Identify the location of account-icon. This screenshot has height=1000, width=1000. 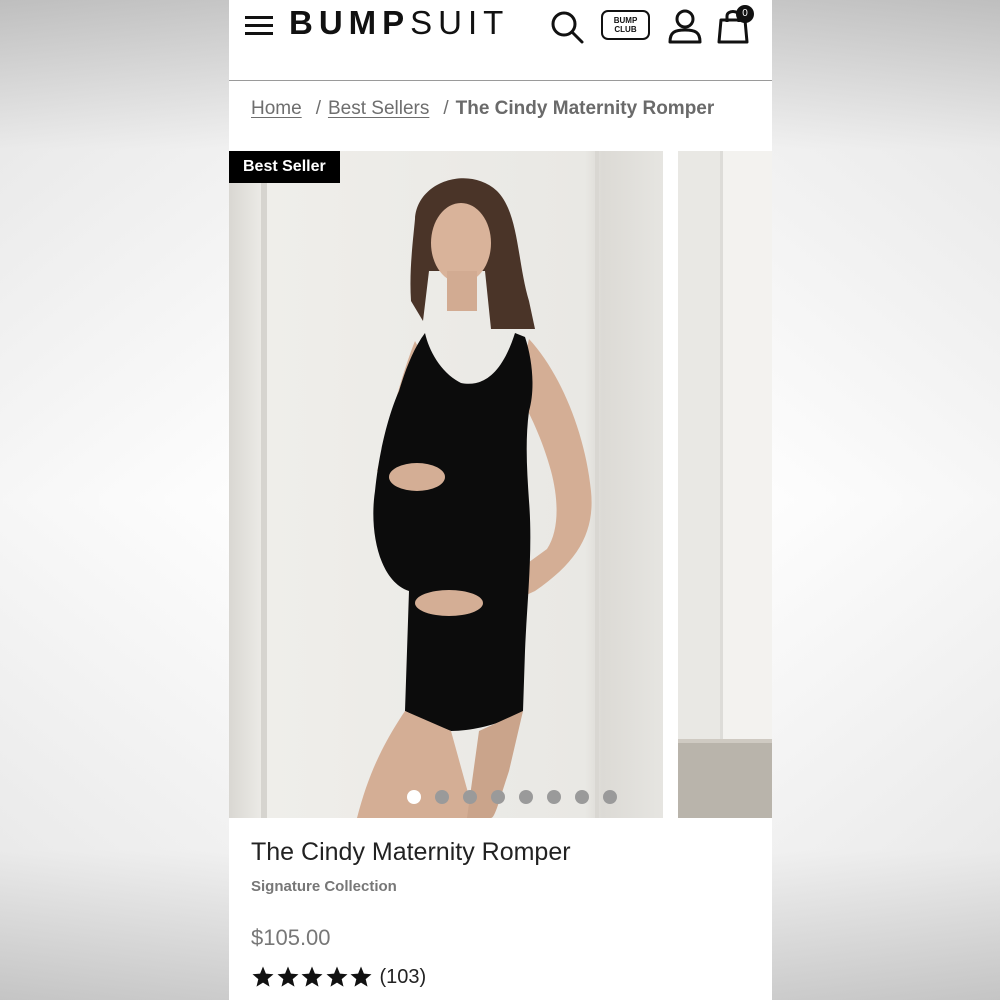
(685, 26).